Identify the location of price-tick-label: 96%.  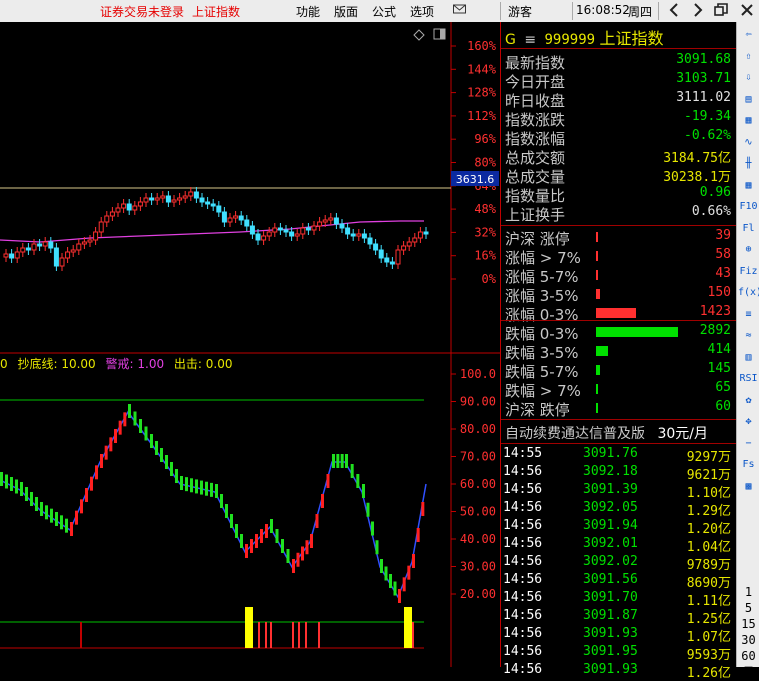
(485, 139).